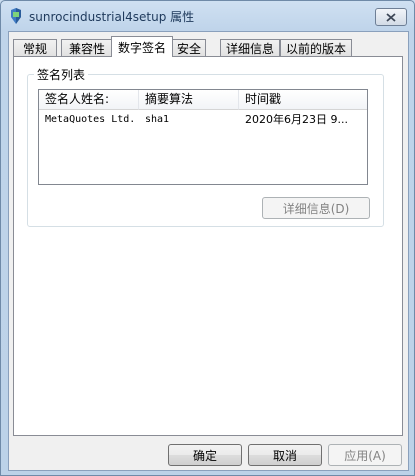  I want to click on column-timestamp: 时间戳, so click(303, 100).